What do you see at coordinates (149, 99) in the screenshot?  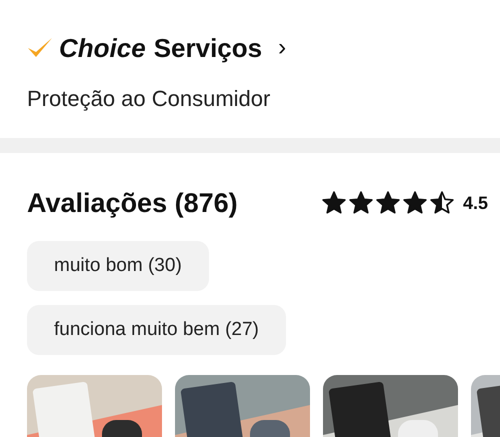 I see `subtitle: Proteção ao Consumidor` at bounding box center [149, 99].